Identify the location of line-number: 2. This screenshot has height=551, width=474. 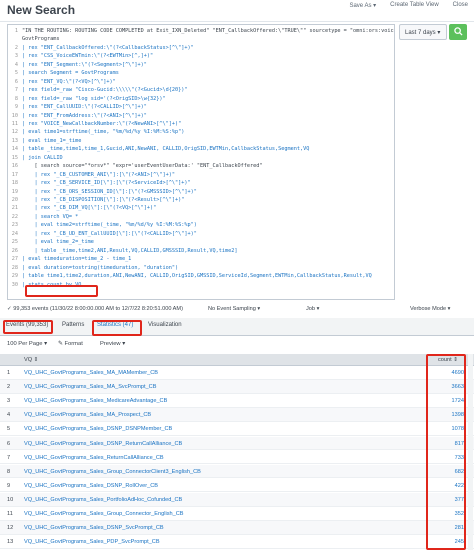
(16, 47).